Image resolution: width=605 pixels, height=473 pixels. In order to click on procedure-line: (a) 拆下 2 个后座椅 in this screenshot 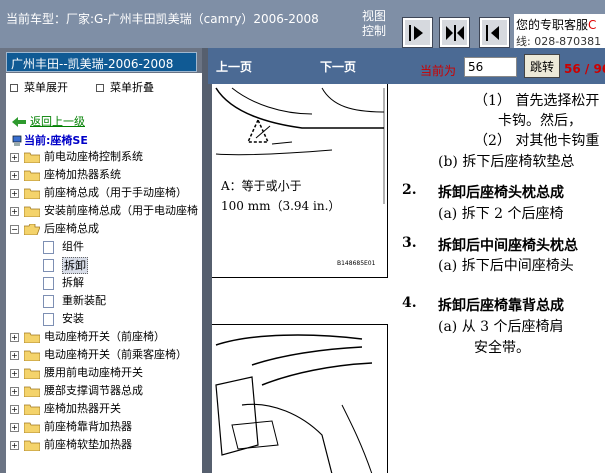, I will do `click(501, 214)`.